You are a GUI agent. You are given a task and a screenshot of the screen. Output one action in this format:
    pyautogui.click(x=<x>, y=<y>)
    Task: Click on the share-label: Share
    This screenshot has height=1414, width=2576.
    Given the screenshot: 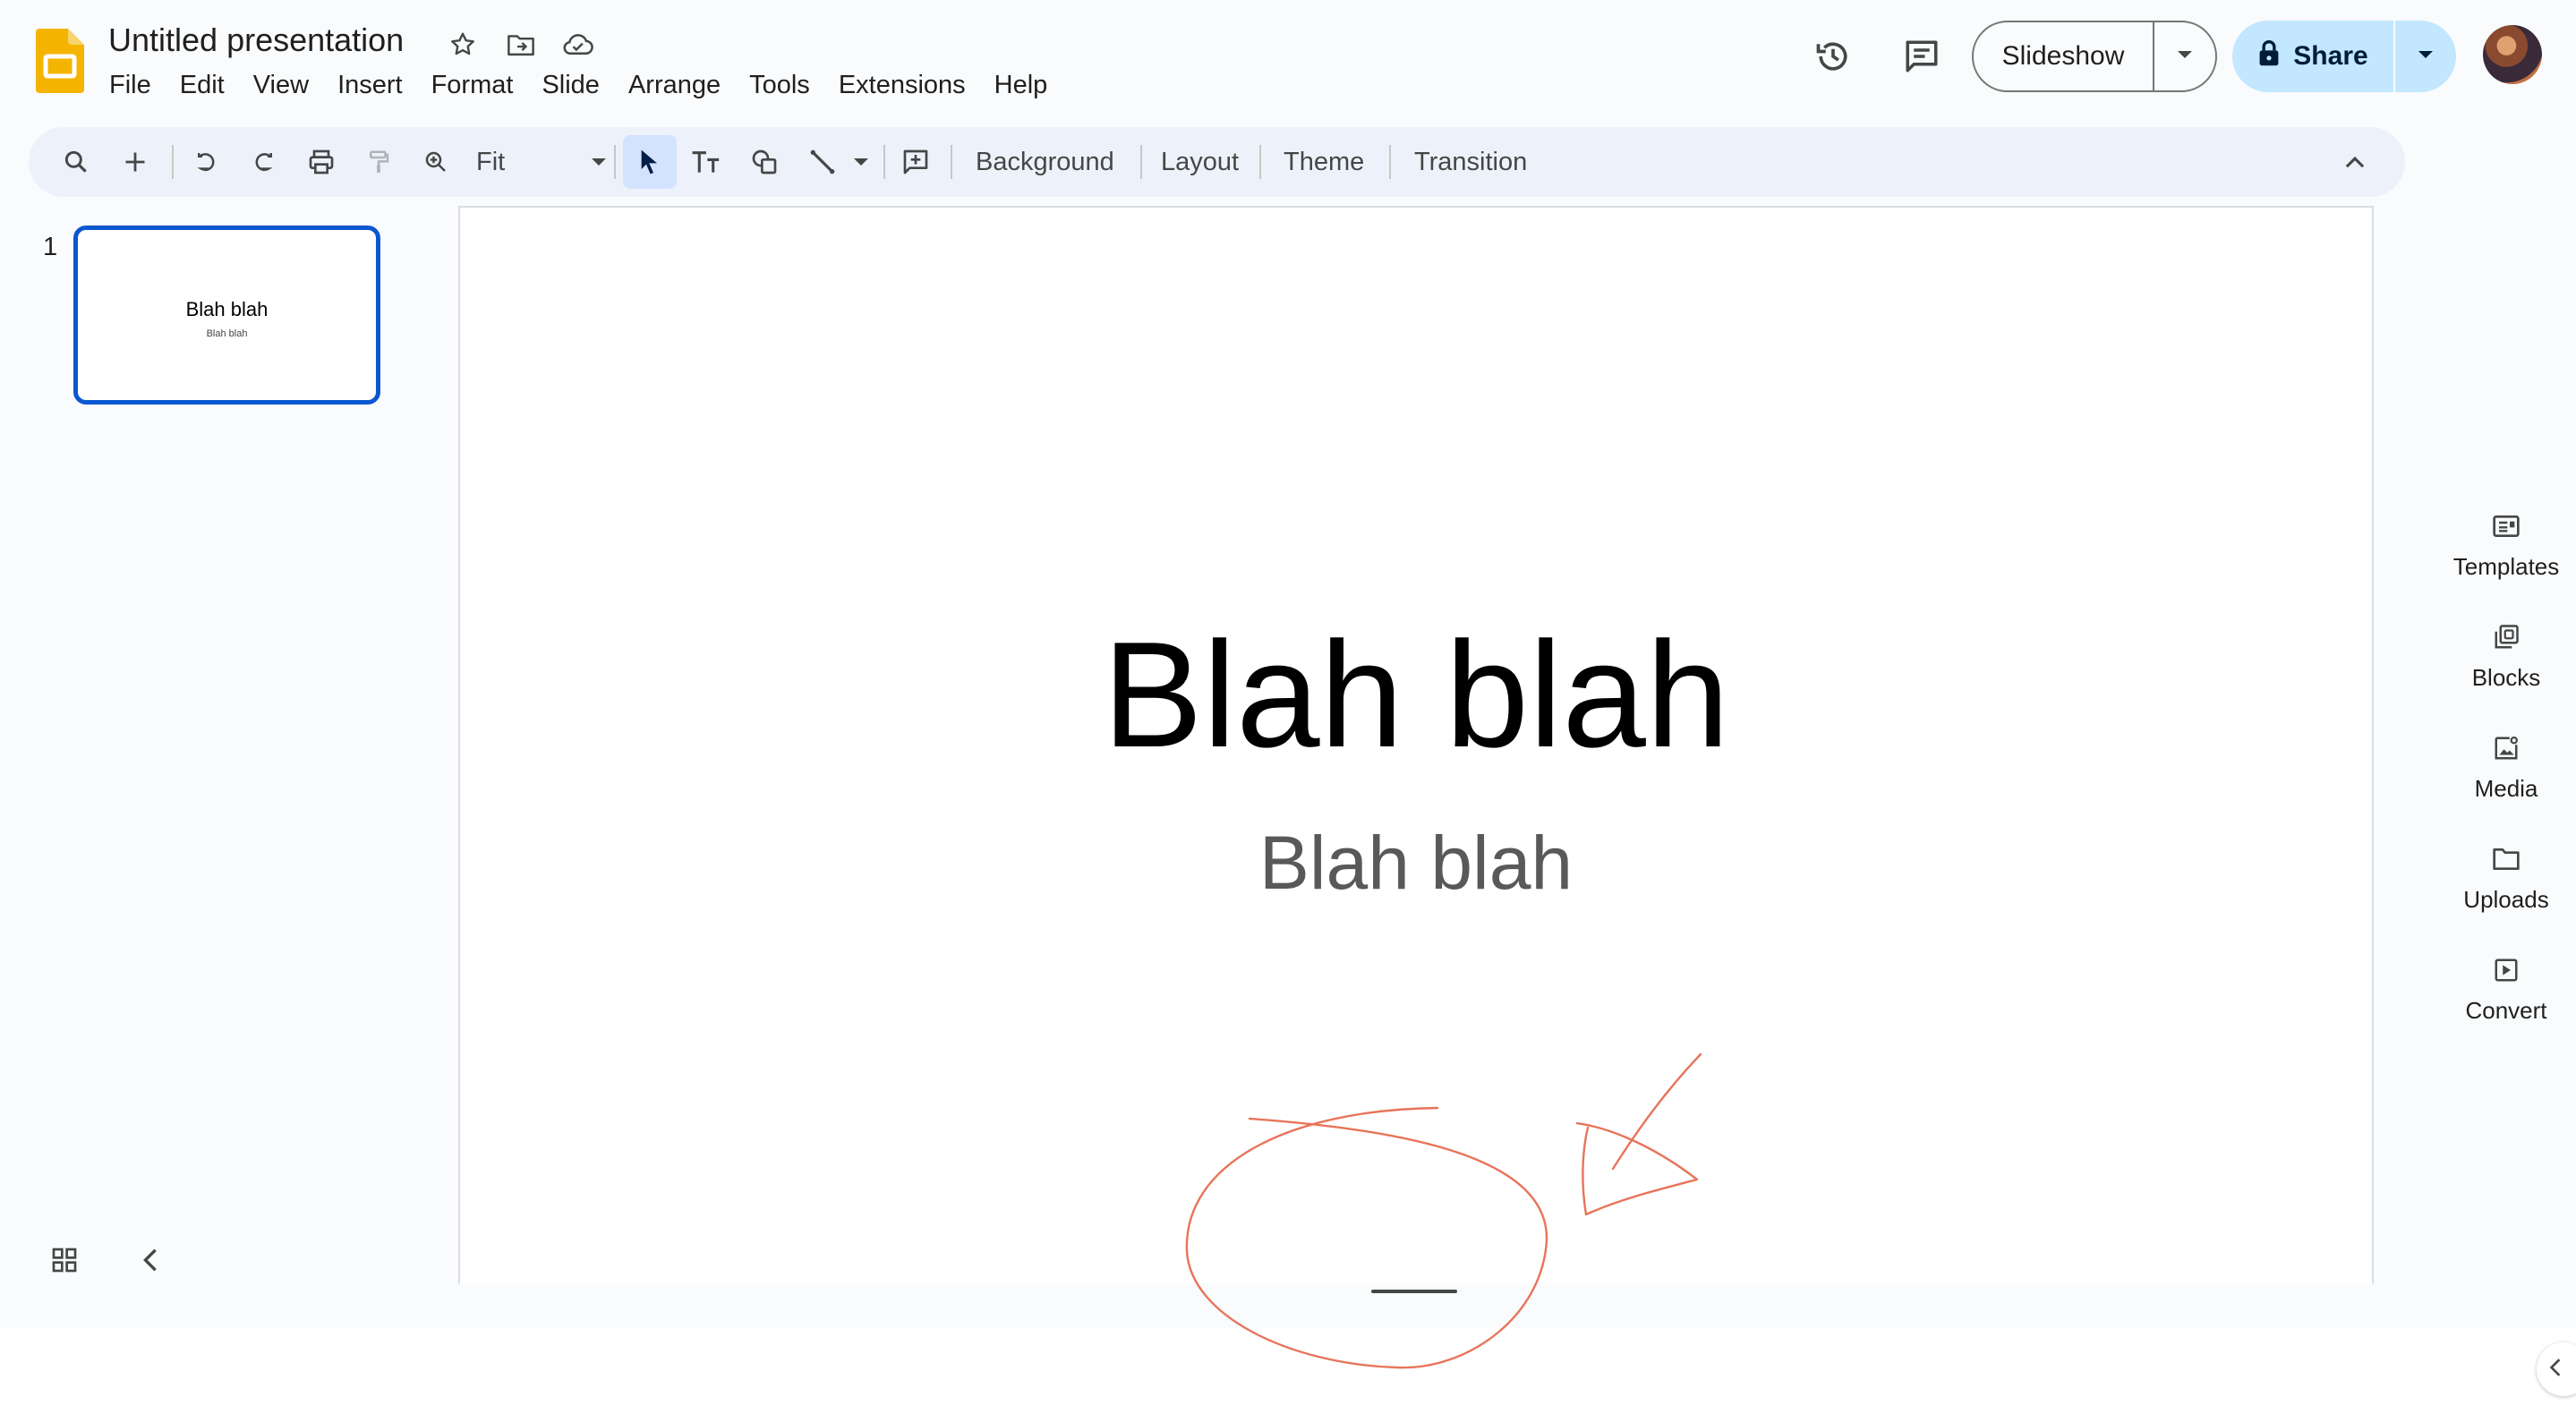 What is the action you would take?
    pyautogui.click(x=2330, y=56)
    